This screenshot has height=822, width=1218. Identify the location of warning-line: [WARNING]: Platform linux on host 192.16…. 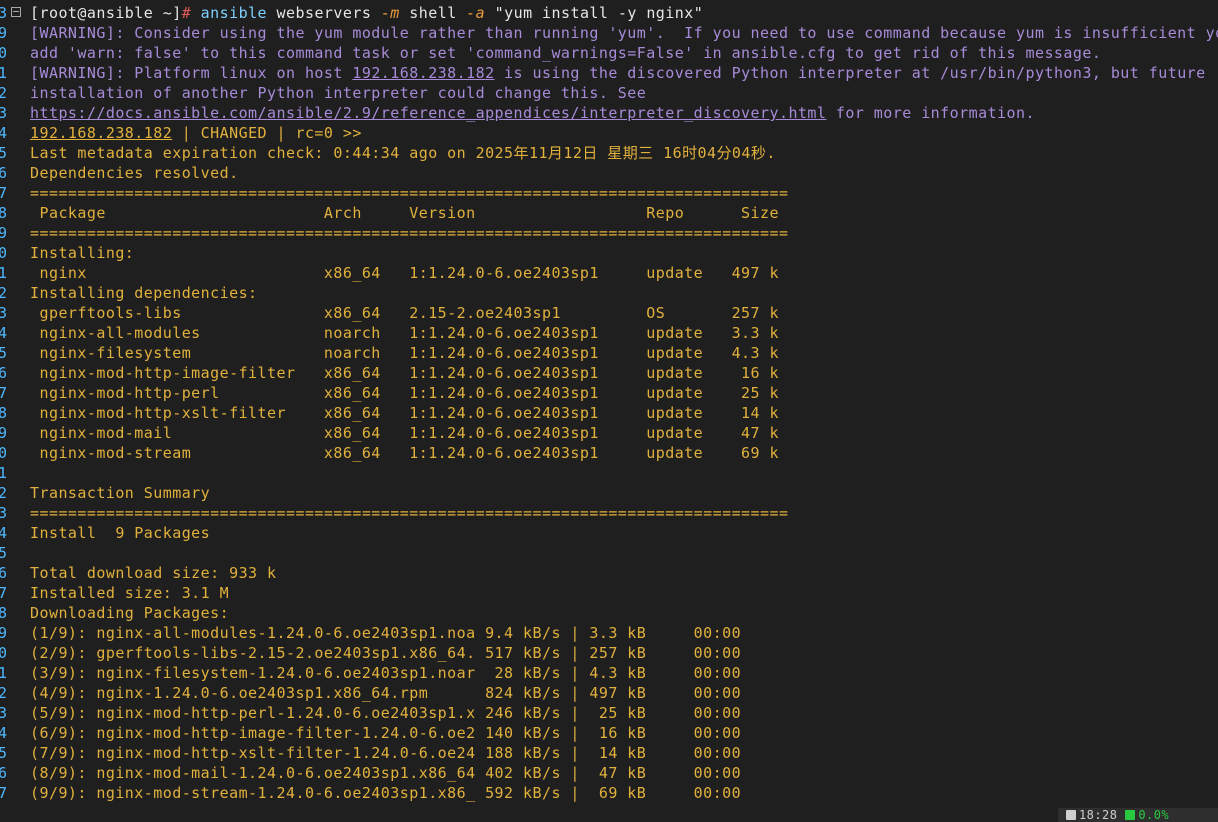
(624, 73).